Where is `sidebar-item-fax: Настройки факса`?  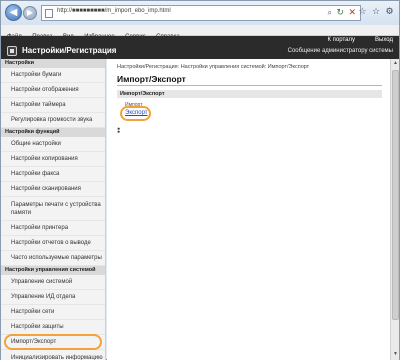
sidebar-item-fax: Настройки факса is located at coordinates (53, 174).